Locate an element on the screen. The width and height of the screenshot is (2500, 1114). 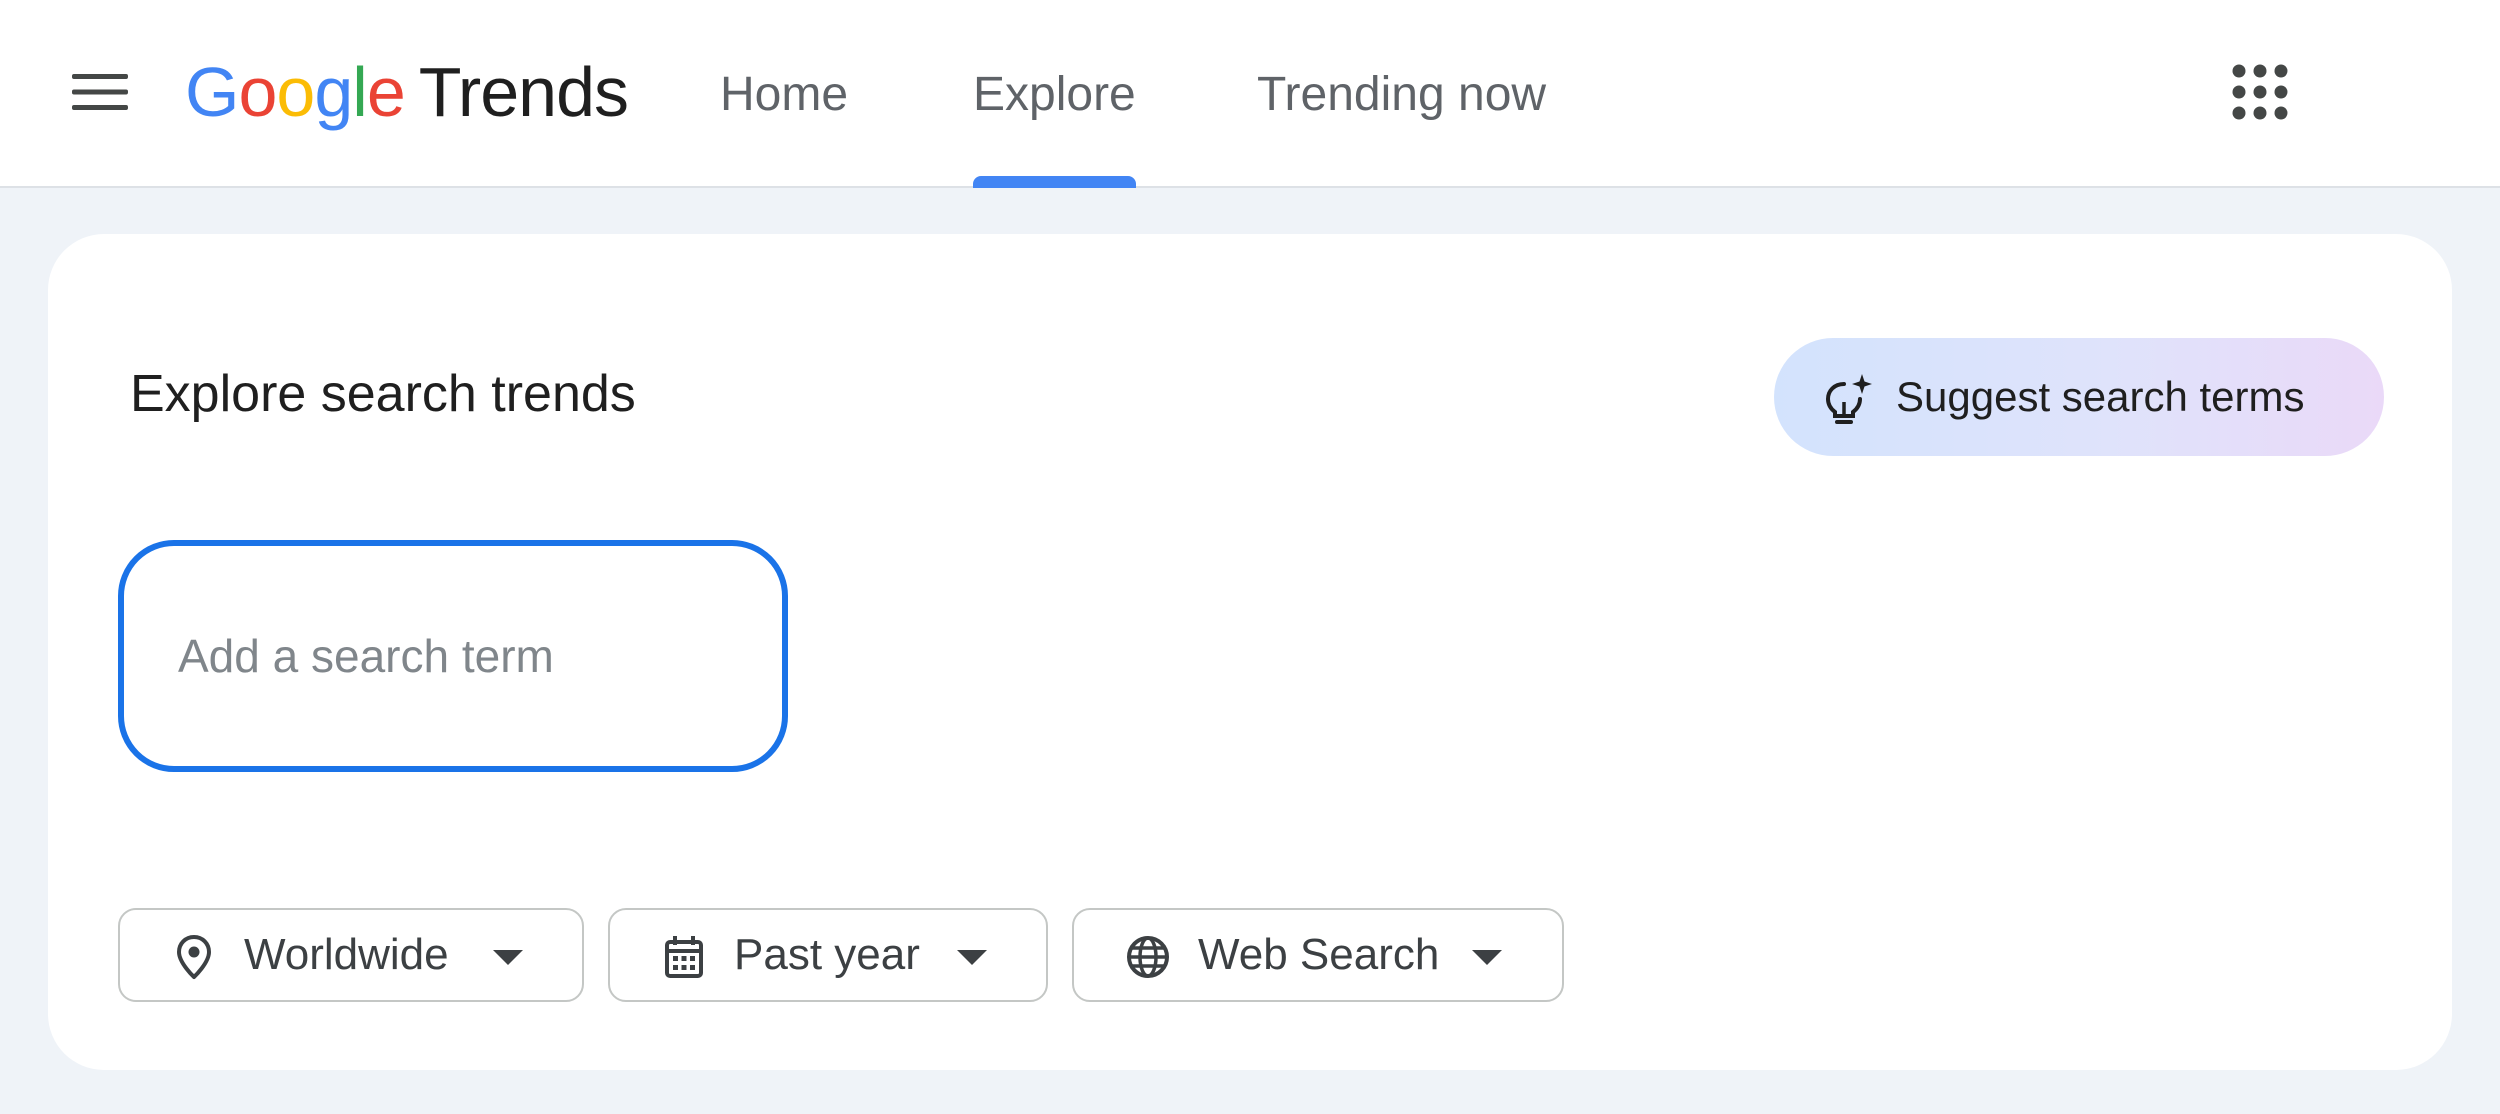
main-menu-button is located at coordinates (100, 92).